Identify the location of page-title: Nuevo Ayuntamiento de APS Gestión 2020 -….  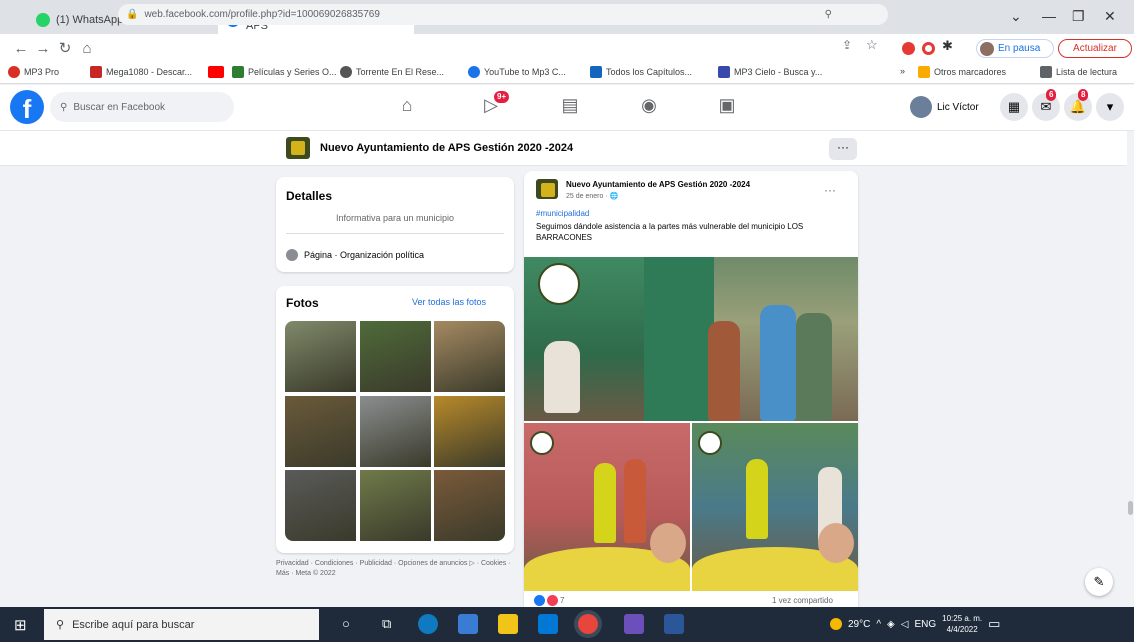
(446, 148).